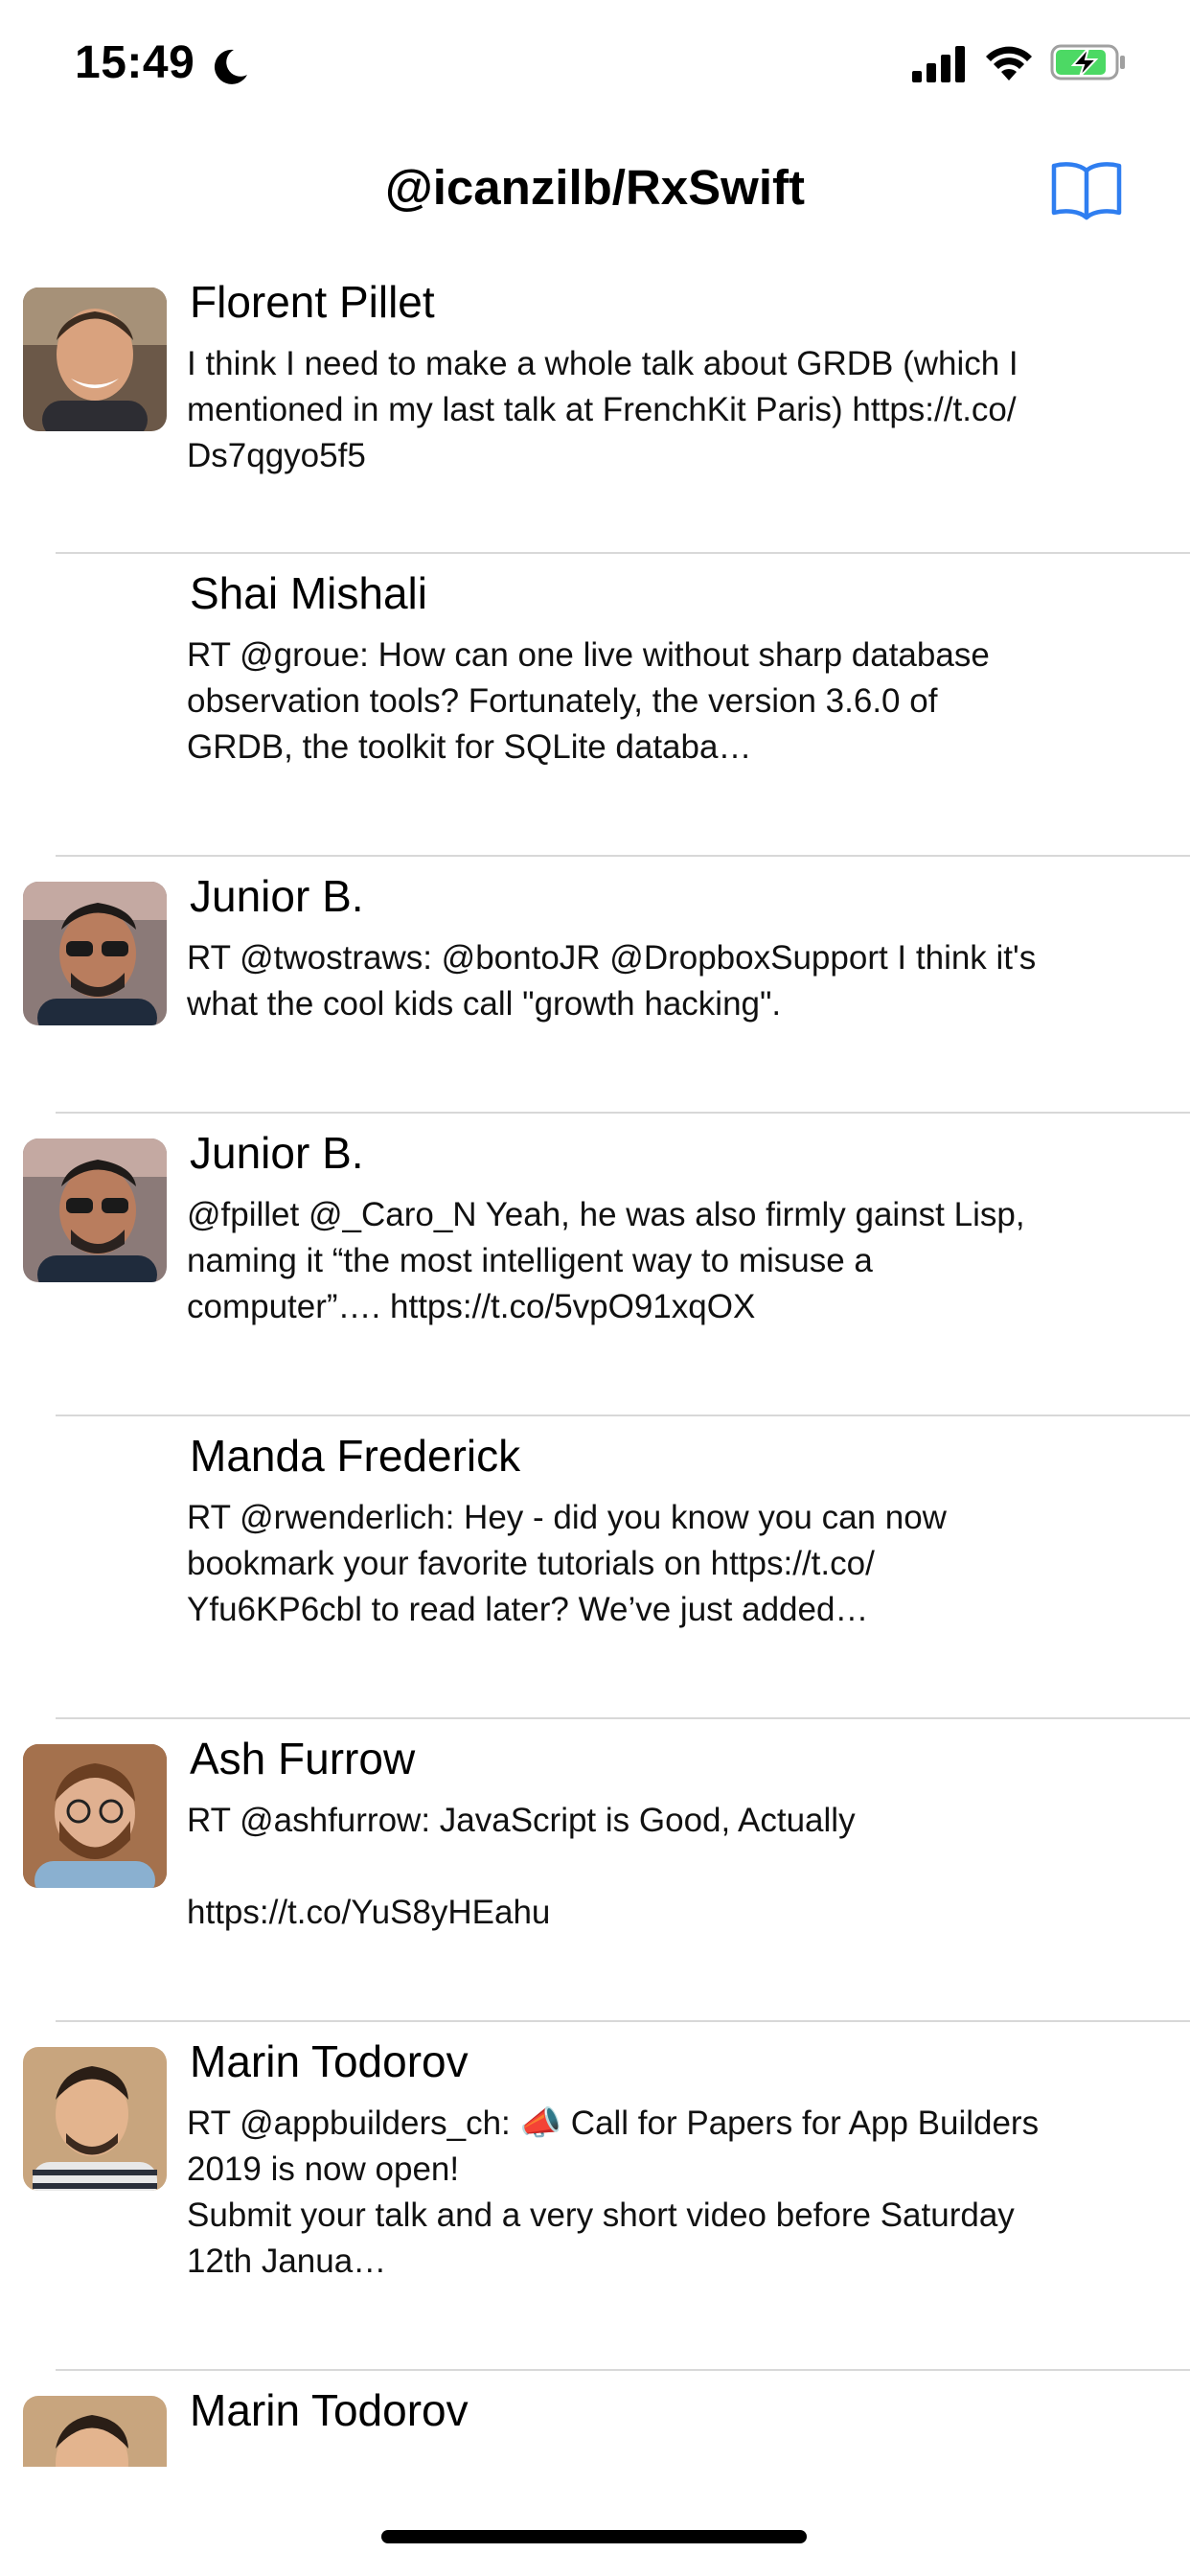  Describe the element at coordinates (135, 63) in the screenshot. I see `status-time: 15:49` at that location.